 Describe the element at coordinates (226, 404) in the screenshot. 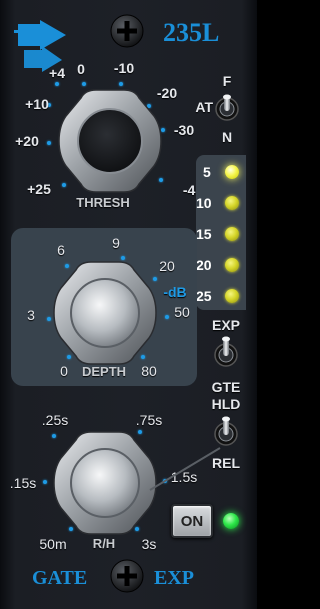

I see `hold-label: HLD` at that location.